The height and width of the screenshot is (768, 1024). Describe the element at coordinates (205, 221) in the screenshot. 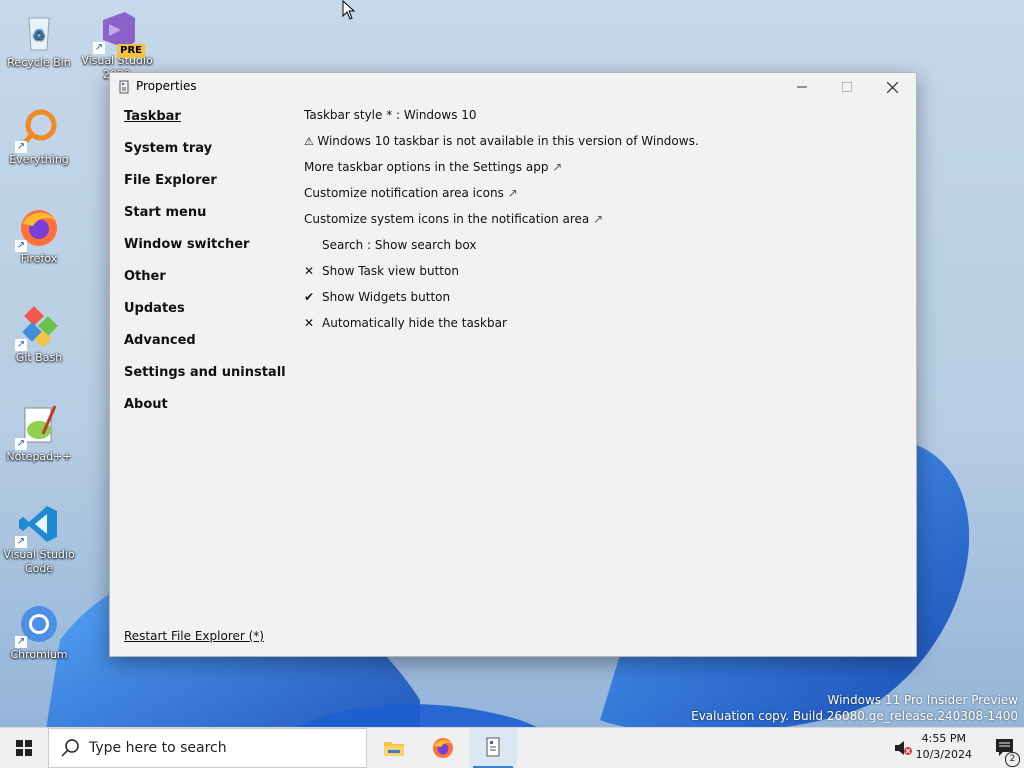

I see `nav-item-start-menu: Start menu` at that location.